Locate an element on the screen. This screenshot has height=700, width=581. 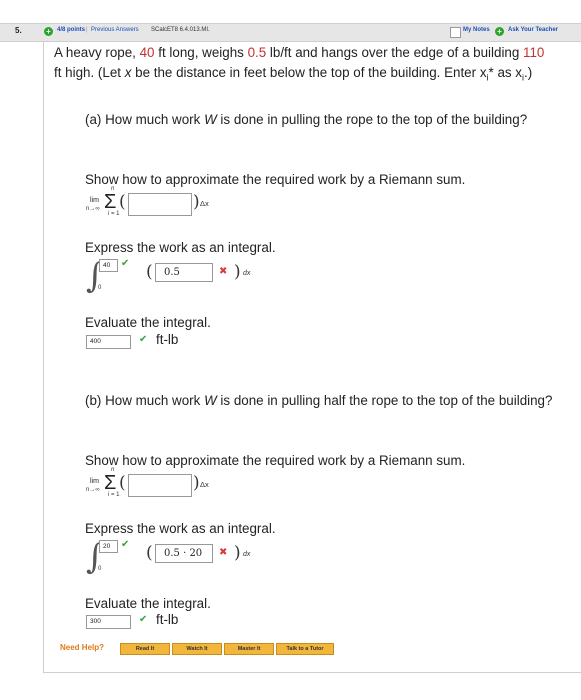
ask-teacher-icon: + is located at coordinates (499, 31).